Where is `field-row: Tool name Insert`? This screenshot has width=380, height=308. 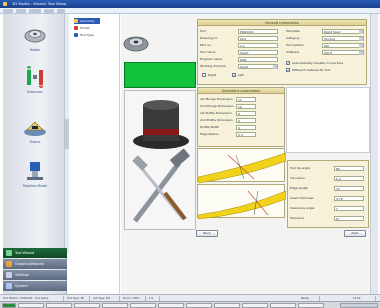
field-row: Tool name Insert is located at coordinates (240, 52).